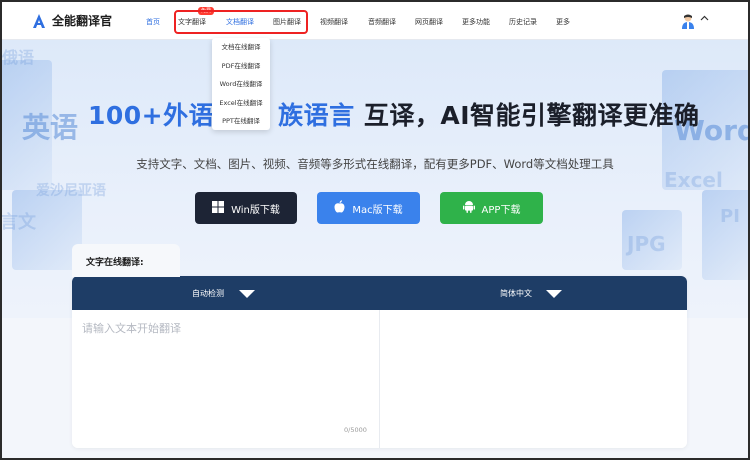  What do you see at coordinates (316, 115) in the screenshot?
I see `hero-title-highlight-2: 族语言` at bounding box center [316, 115].